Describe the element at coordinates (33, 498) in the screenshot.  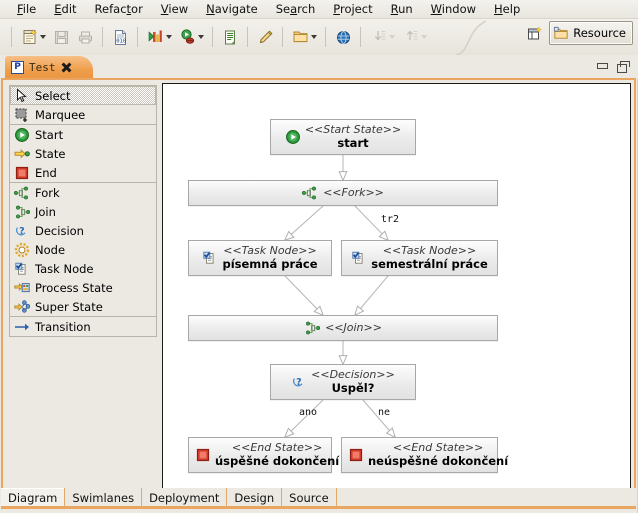
I see `bottom-tab-diagram: Diagram` at that location.